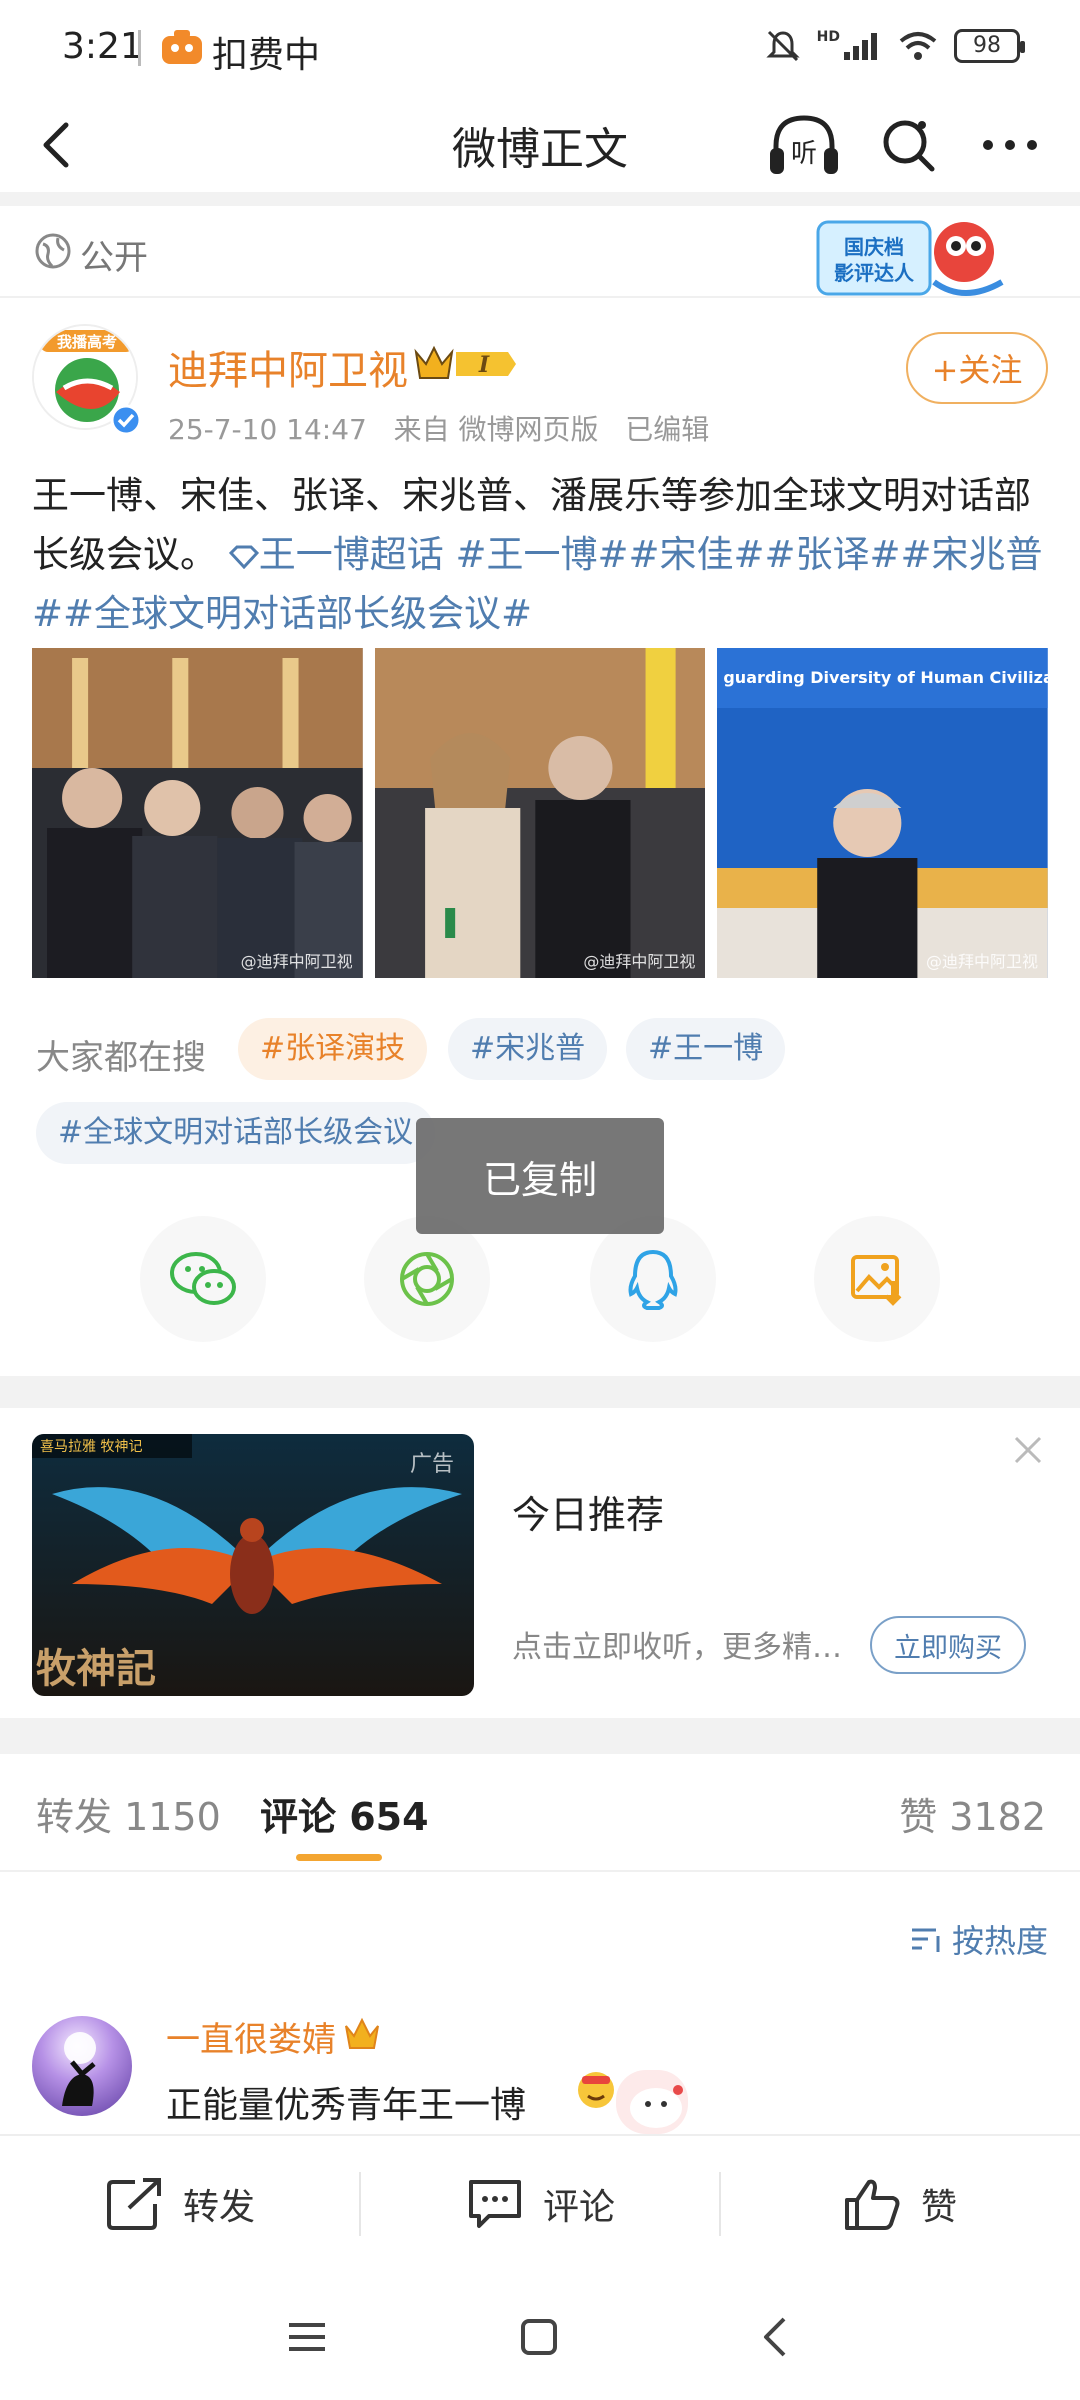 The image size is (1080, 2400). I want to click on home-square-icon, so click(539, 2337).